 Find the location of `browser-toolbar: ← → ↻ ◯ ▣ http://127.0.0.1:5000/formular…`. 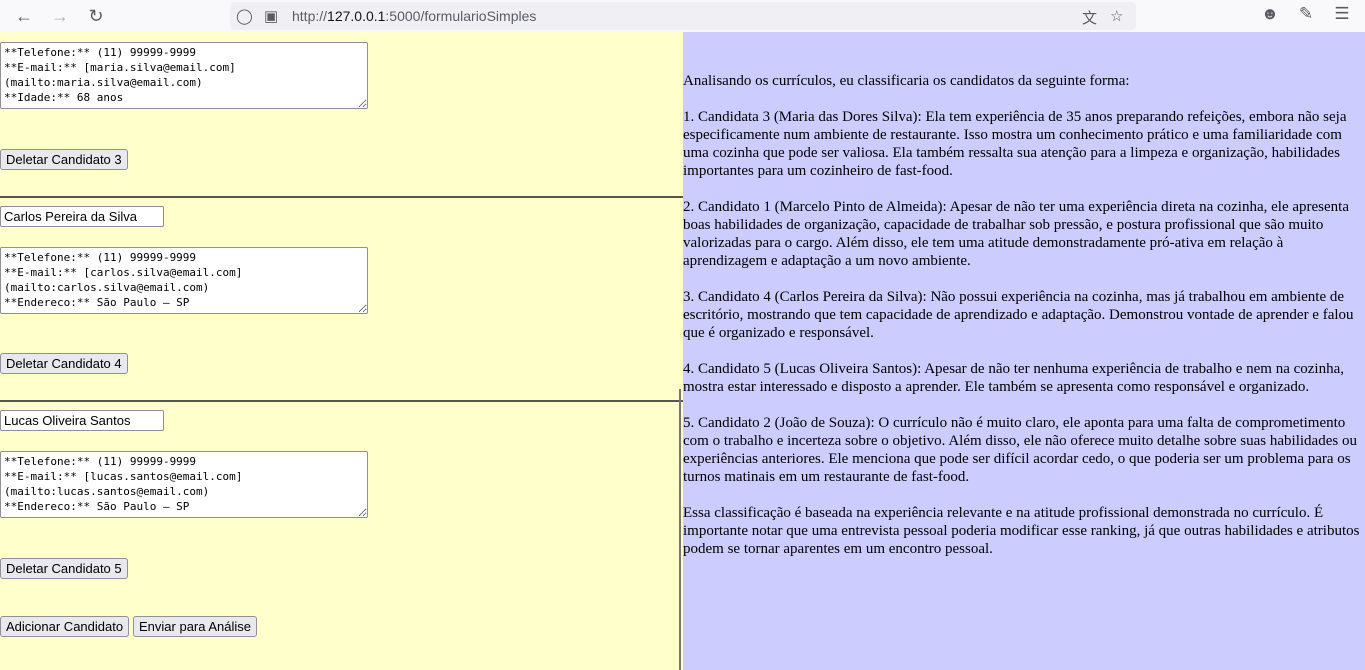

browser-toolbar: ← → ↻ ◯ ▣ http://127.0.0.1:5000/formular… is located at coordinates (682, 16).